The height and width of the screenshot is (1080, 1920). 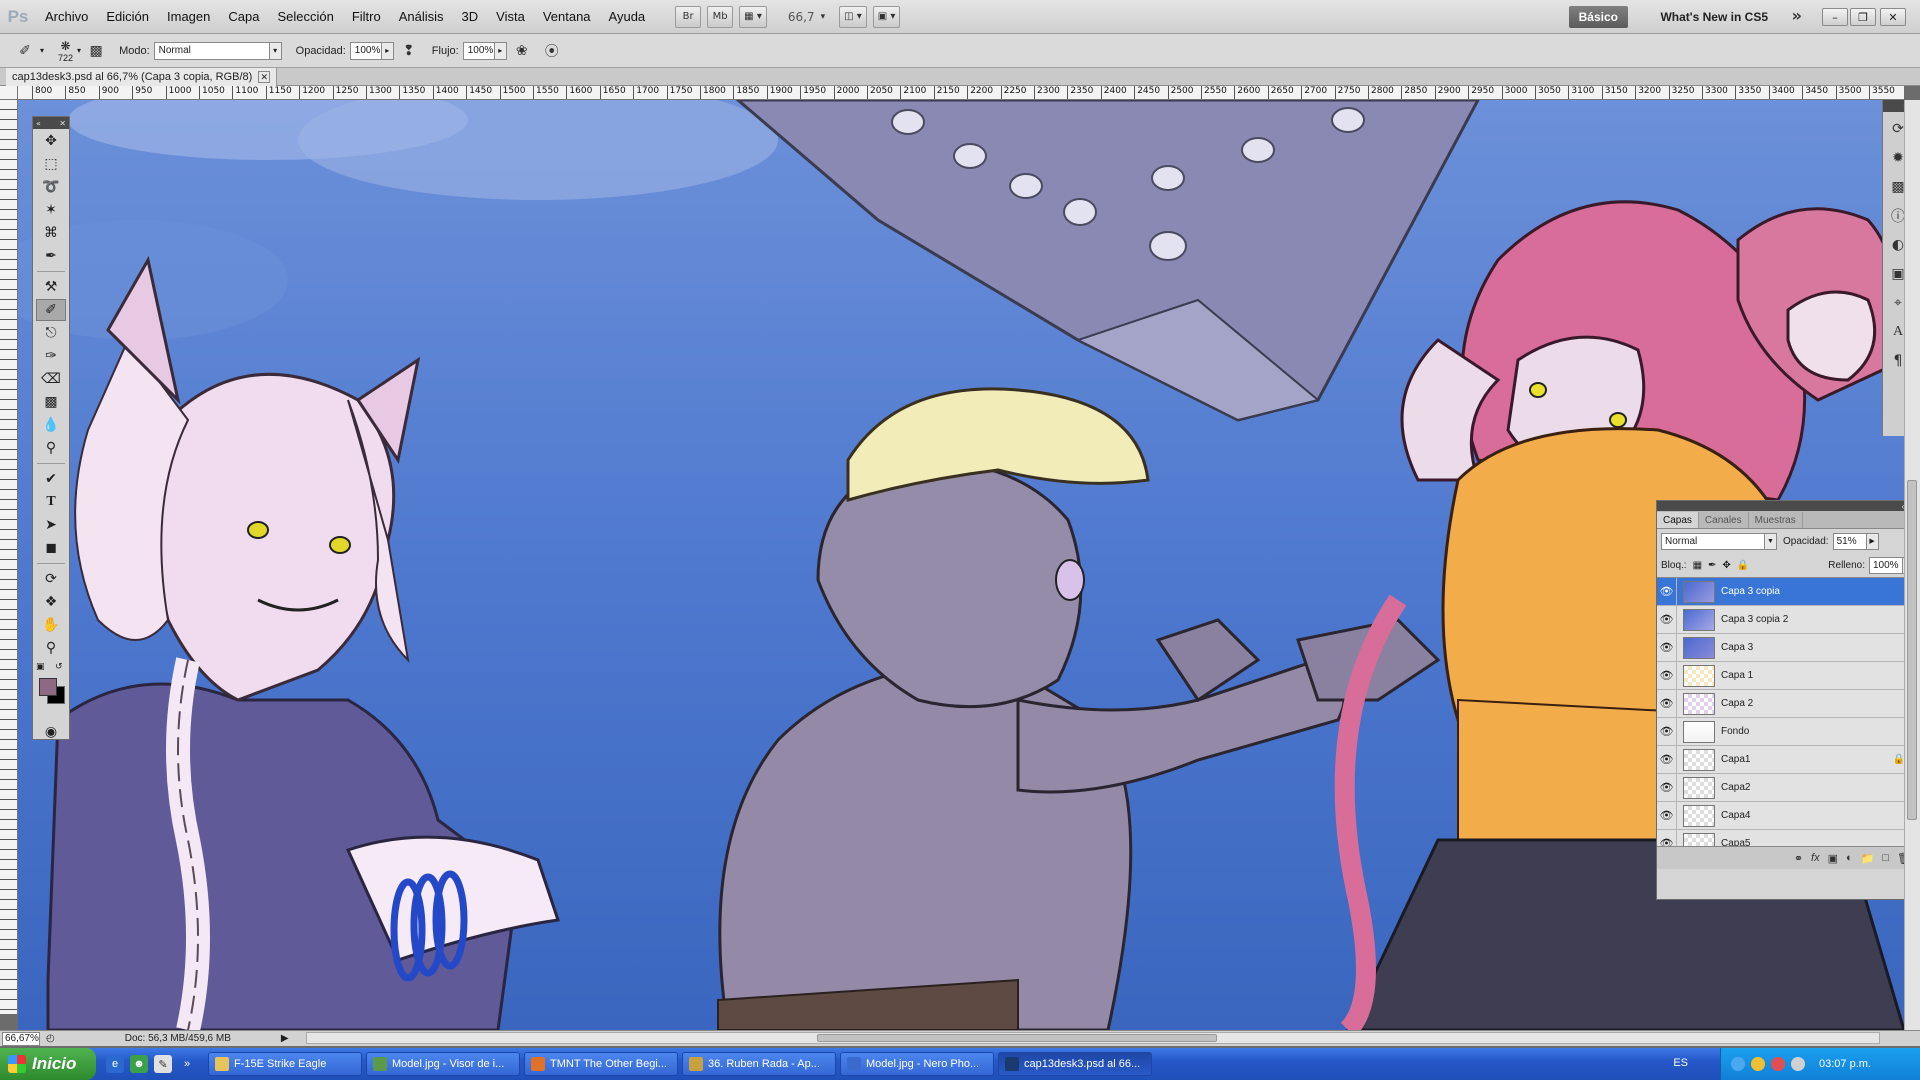 I want to click on menu-vista: Vista, so click(x=510, y=16).